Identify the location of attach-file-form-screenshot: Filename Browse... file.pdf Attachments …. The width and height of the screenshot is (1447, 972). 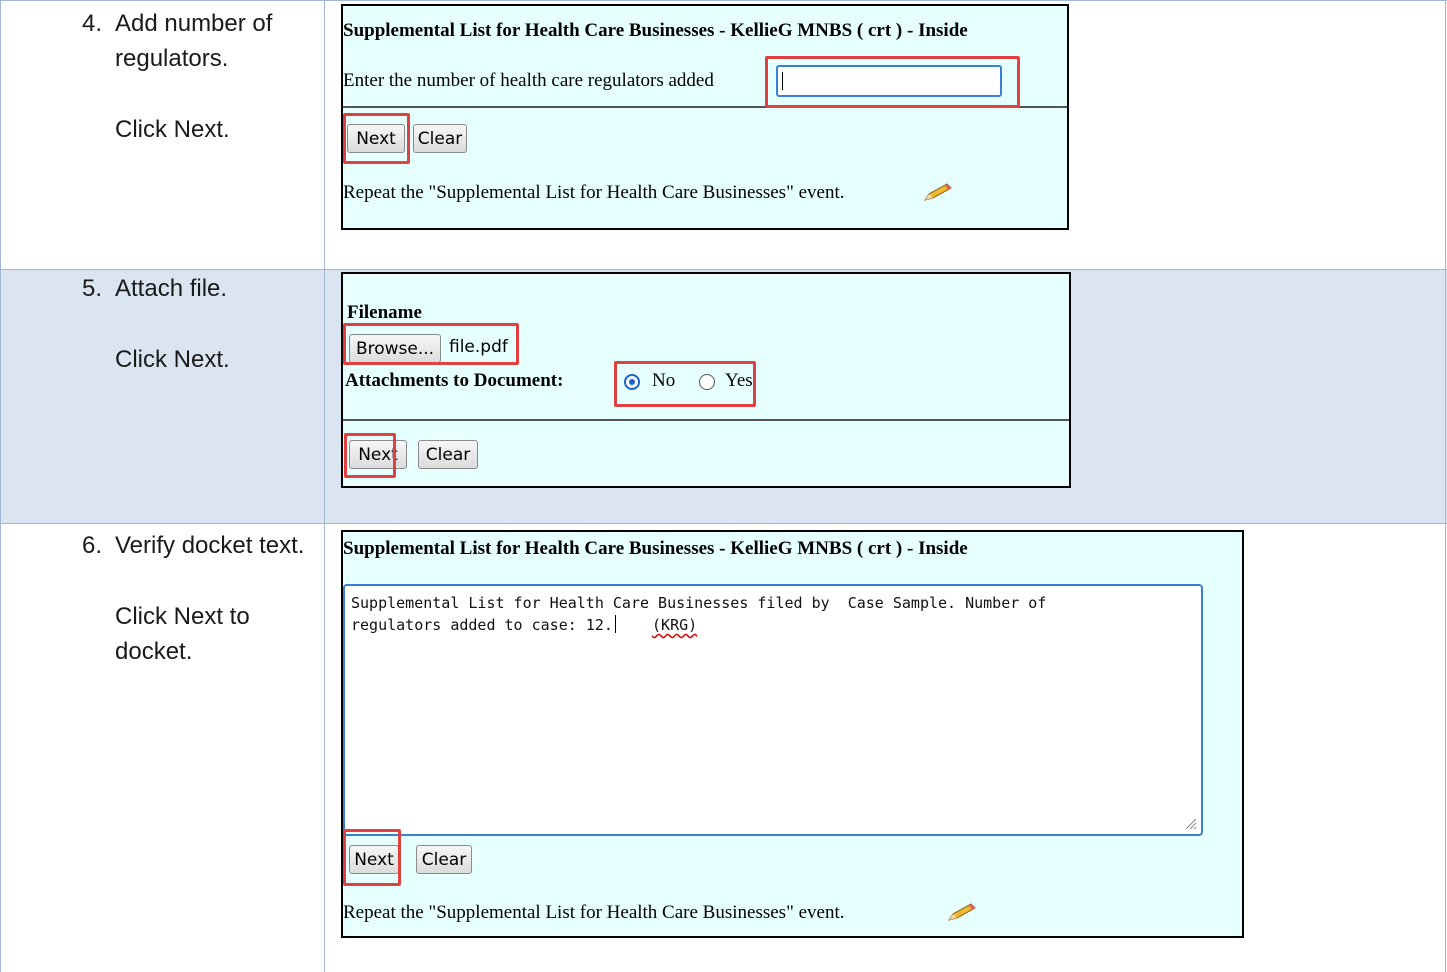
(706, 380).